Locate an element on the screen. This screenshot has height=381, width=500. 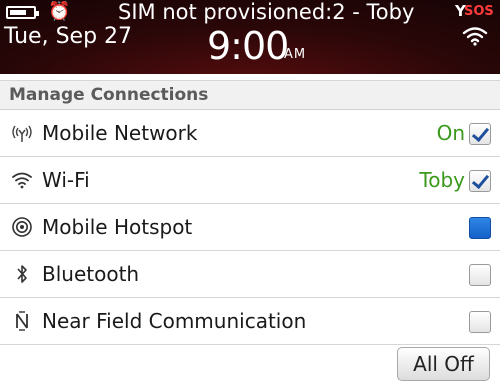
row-mobile-network: Mobile Network On is located at coordinates (250, 133).